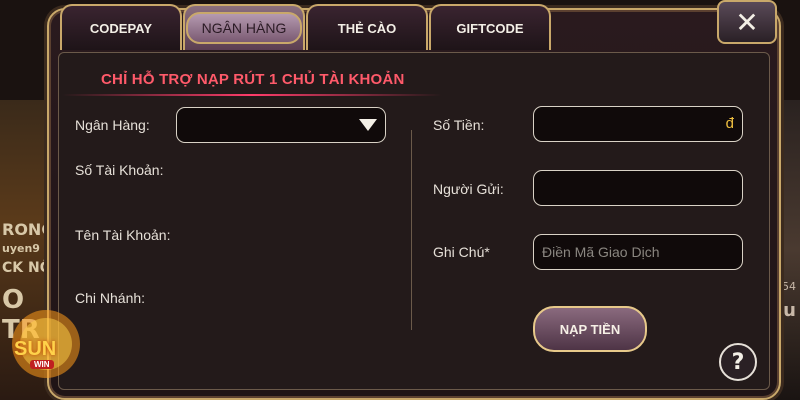 Image resolution: width=800 pixels, height=400 pixels. I want to click on note-label: Ghi Chú*, so click(461, 252).